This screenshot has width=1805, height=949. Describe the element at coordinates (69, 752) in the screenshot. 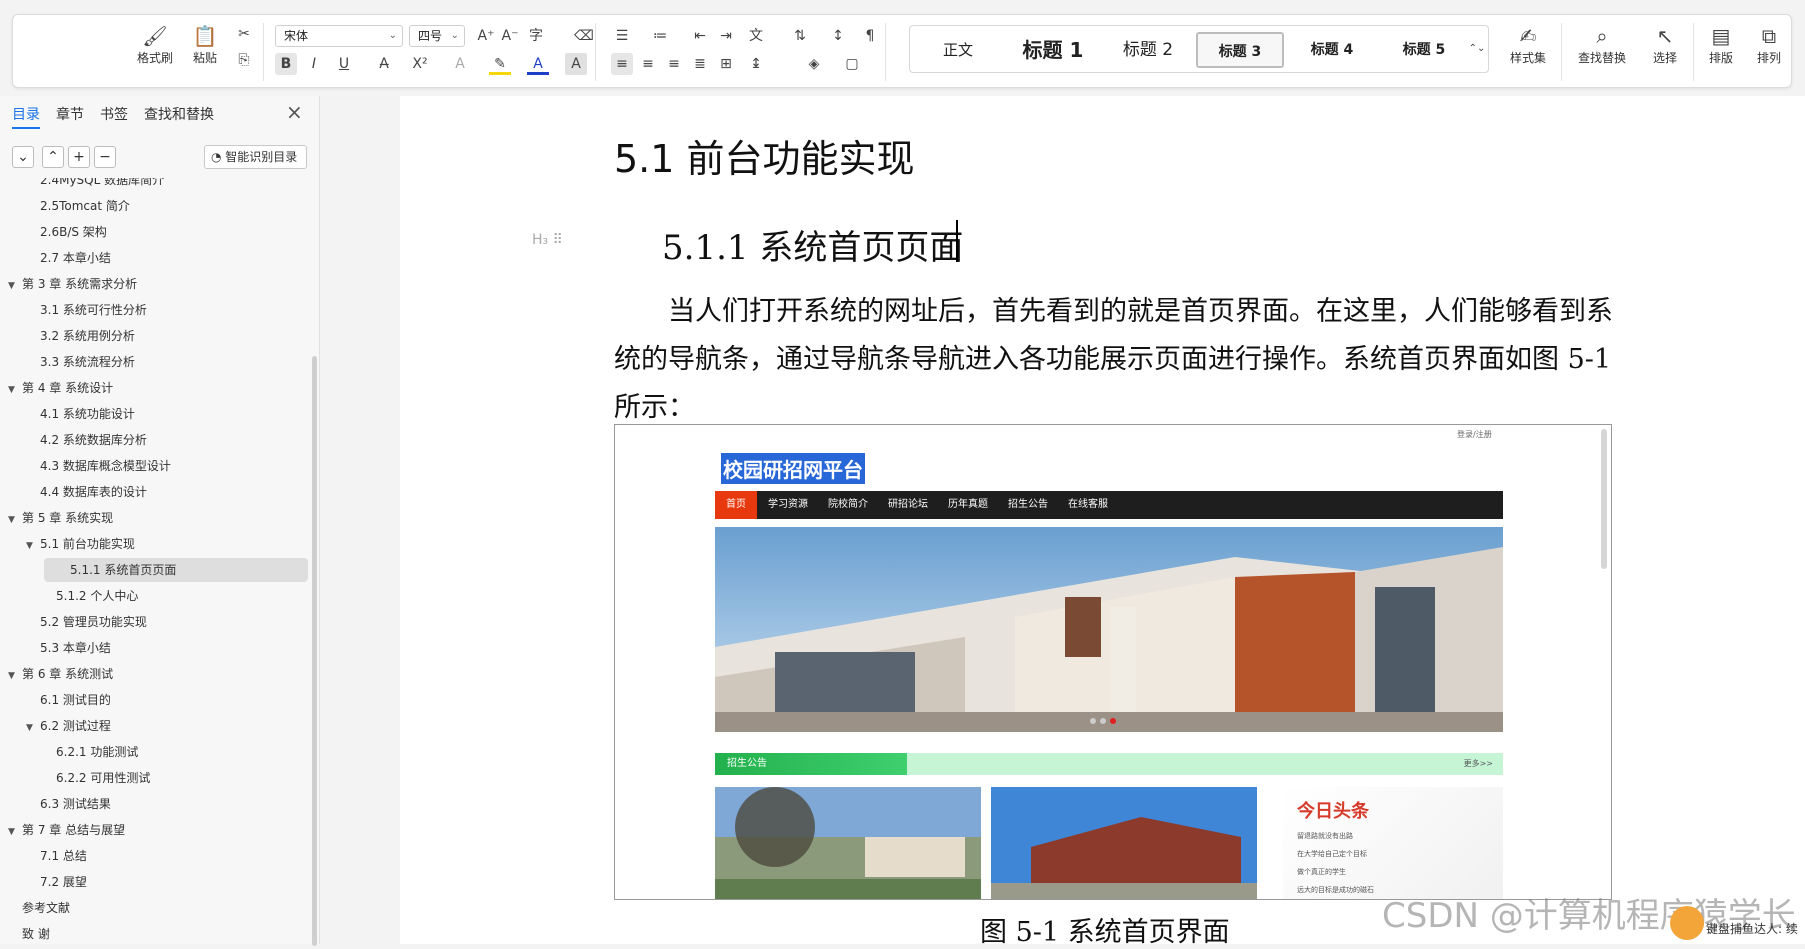

I see `toc-item: 6.2.1 功能测试` at that location.